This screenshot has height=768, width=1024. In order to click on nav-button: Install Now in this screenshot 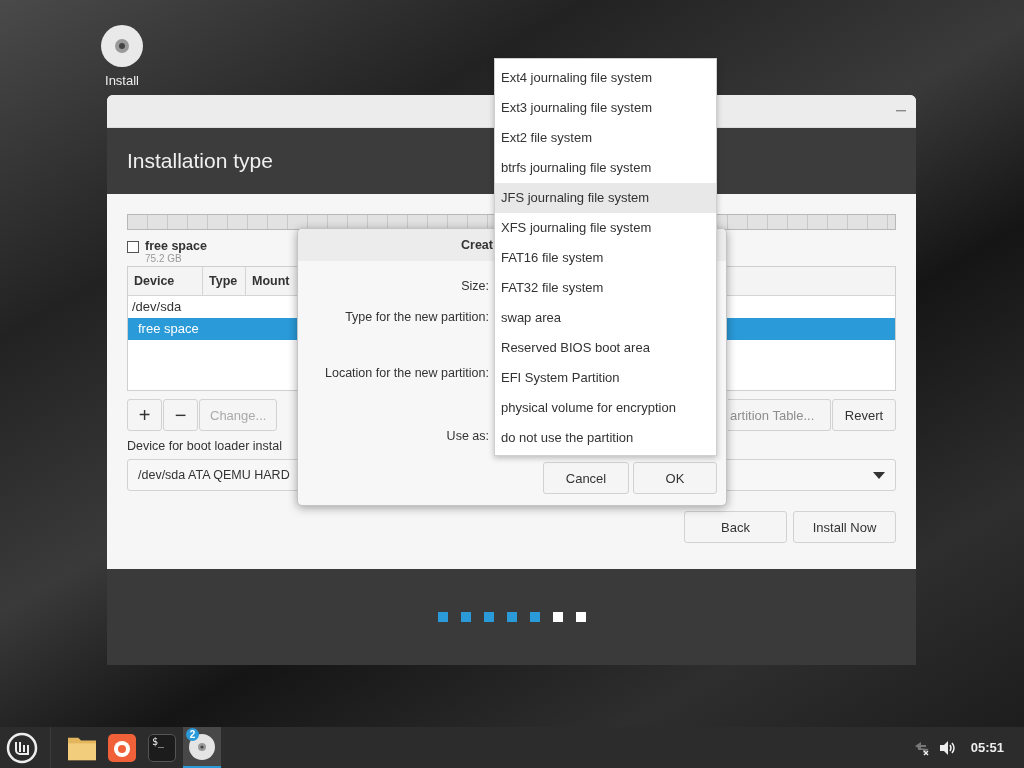, I will do `click(844, 527)`.